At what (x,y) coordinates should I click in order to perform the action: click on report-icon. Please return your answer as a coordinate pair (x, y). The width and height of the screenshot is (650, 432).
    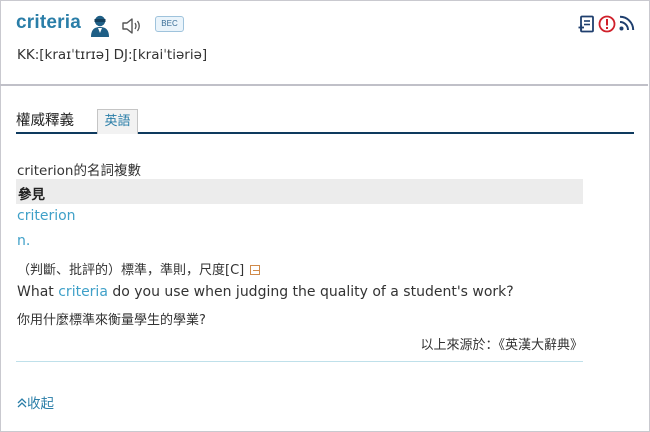
    Looking at the image, I should click on (607, 24).